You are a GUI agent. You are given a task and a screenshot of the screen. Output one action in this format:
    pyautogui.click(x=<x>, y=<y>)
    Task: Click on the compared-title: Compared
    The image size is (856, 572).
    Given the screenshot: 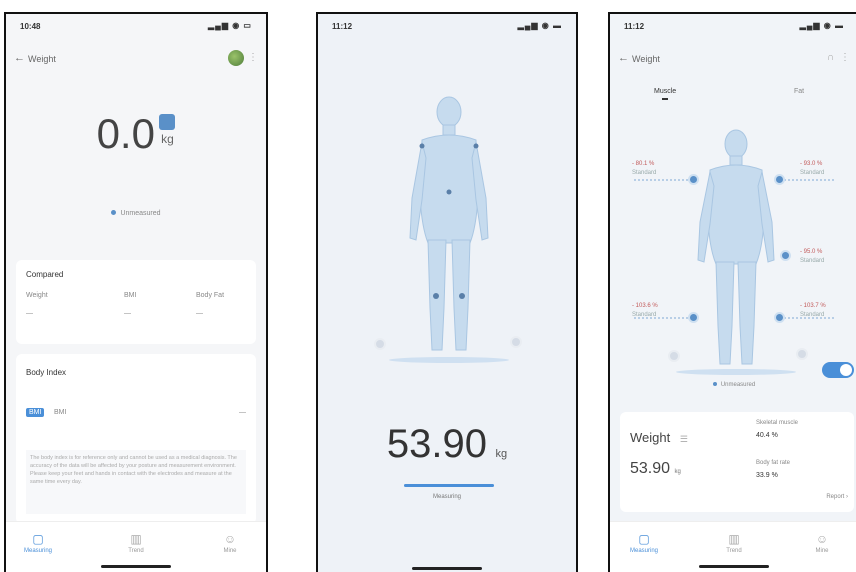 What is the action you would take?
    pyautogui.click(x=45, y=274)
    